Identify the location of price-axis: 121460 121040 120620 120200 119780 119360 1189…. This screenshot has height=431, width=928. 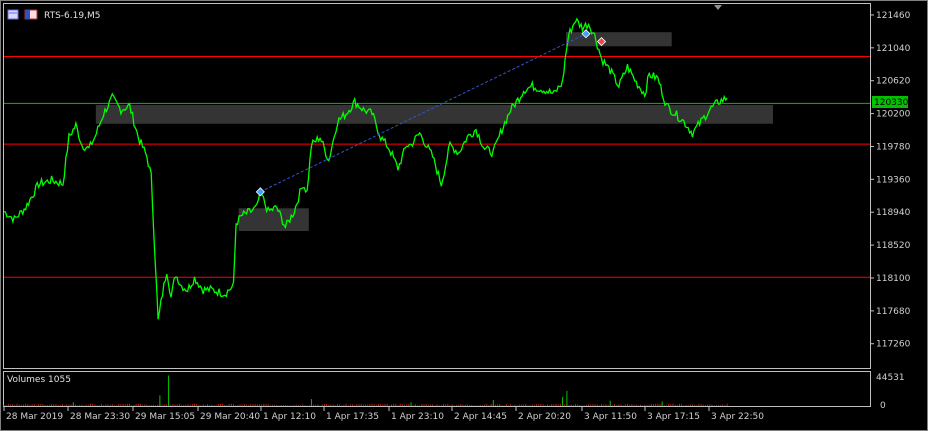
(890, 180).